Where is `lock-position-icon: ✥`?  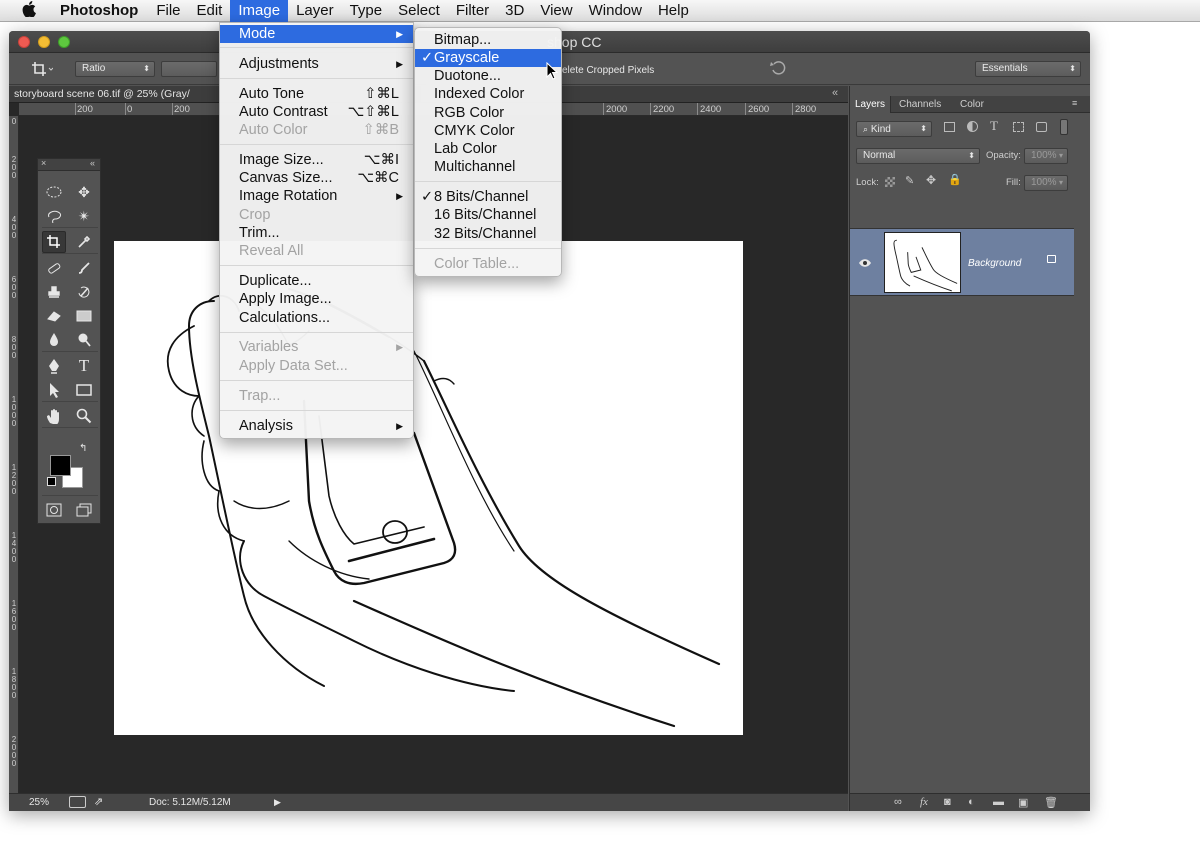
lock-position-icon: ✥ is located at coordinates (931, 180).